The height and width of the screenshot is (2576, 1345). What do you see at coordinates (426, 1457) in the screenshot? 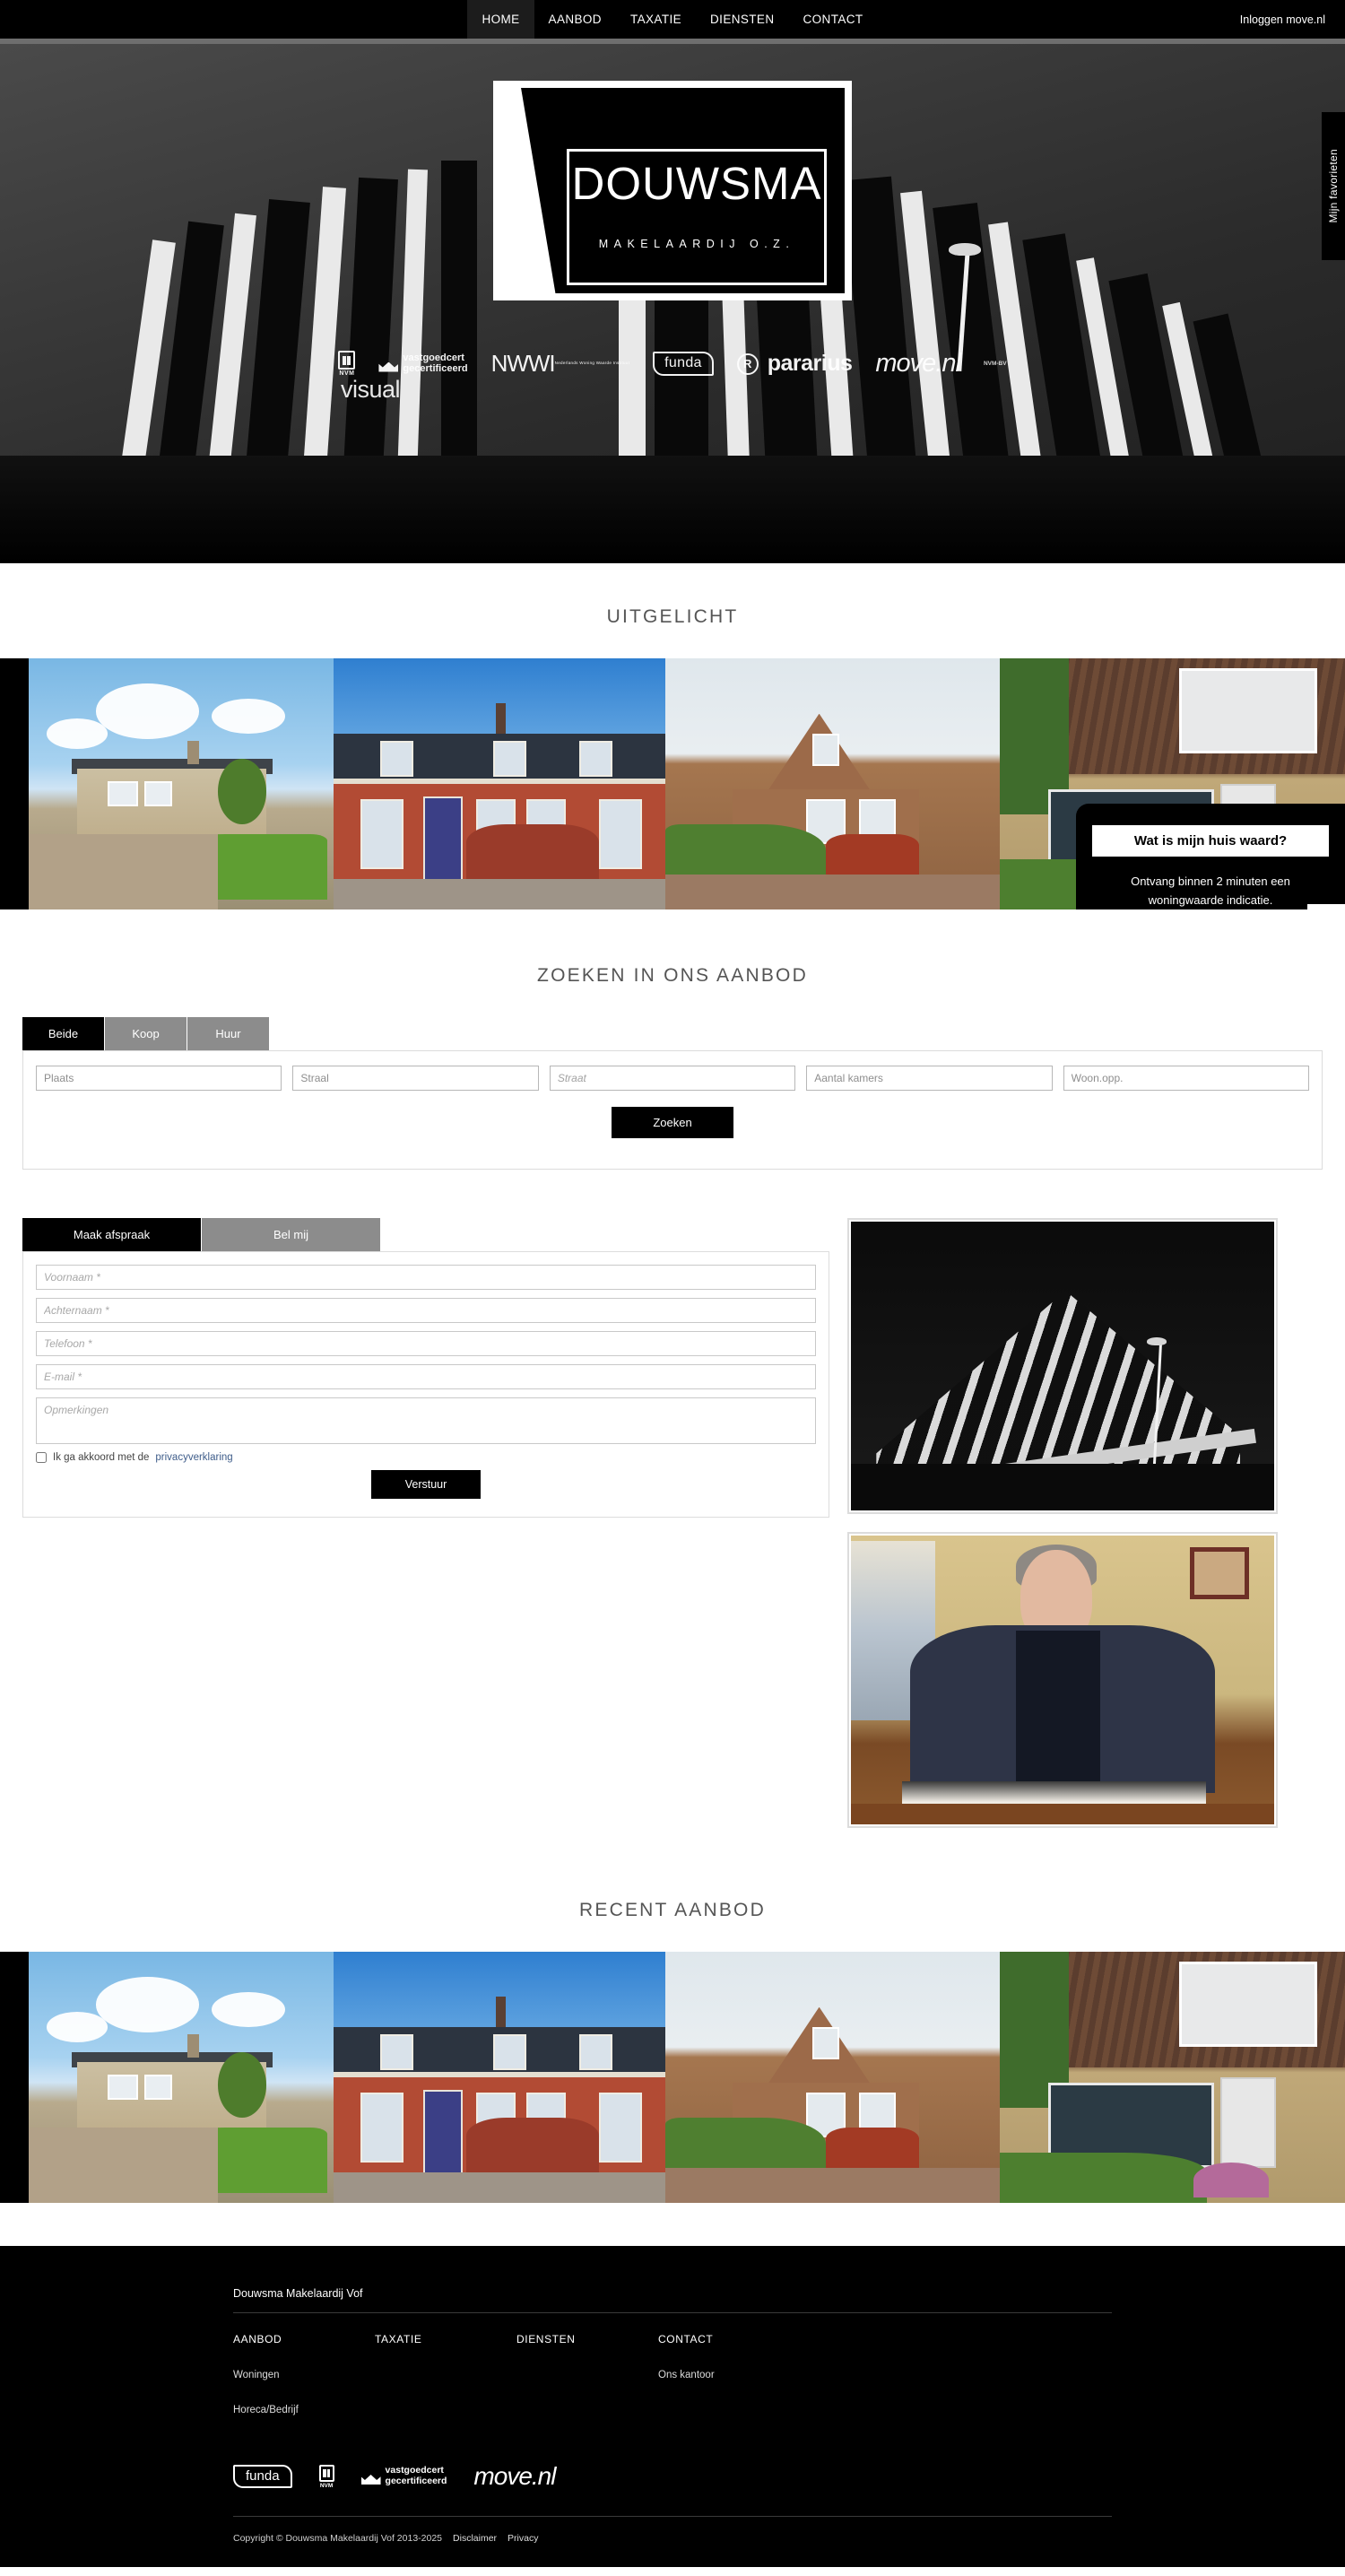
I see `privacy-consent-row: Ik ga akkoord met de privacyverklaring` at bounding box center [426, 1457].